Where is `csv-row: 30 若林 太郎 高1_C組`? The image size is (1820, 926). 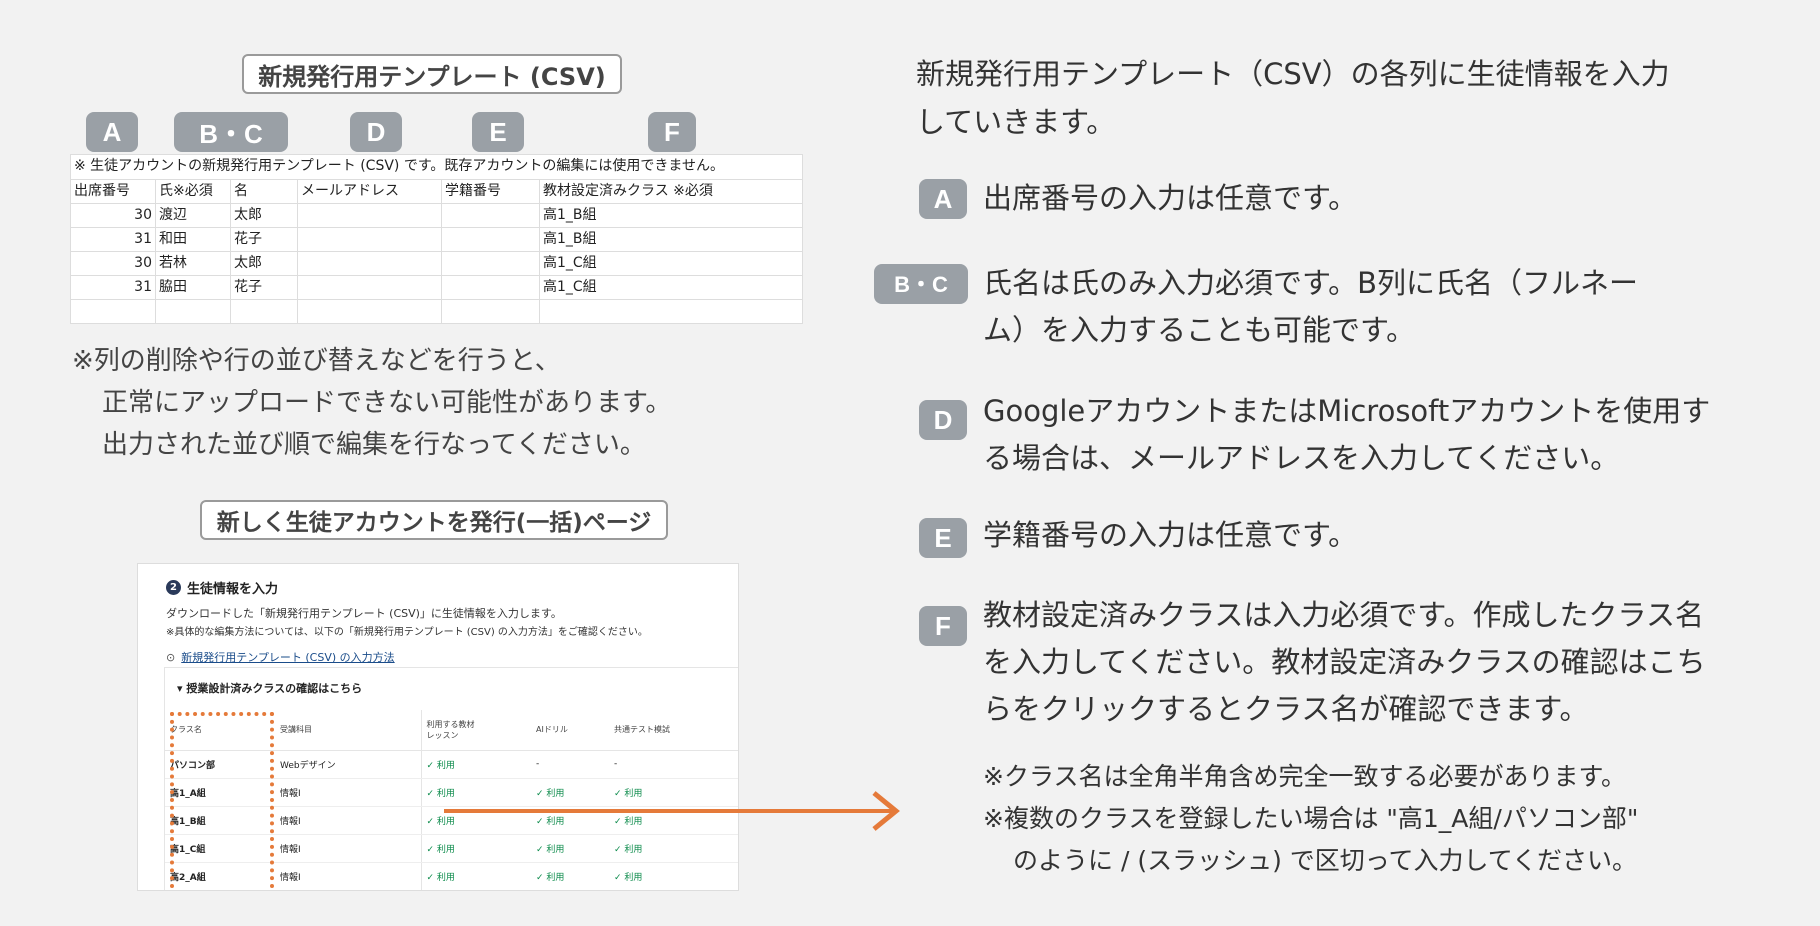 csv-row: 30 若林 太郎 高1_C組 is located at coordinates (436, 263).